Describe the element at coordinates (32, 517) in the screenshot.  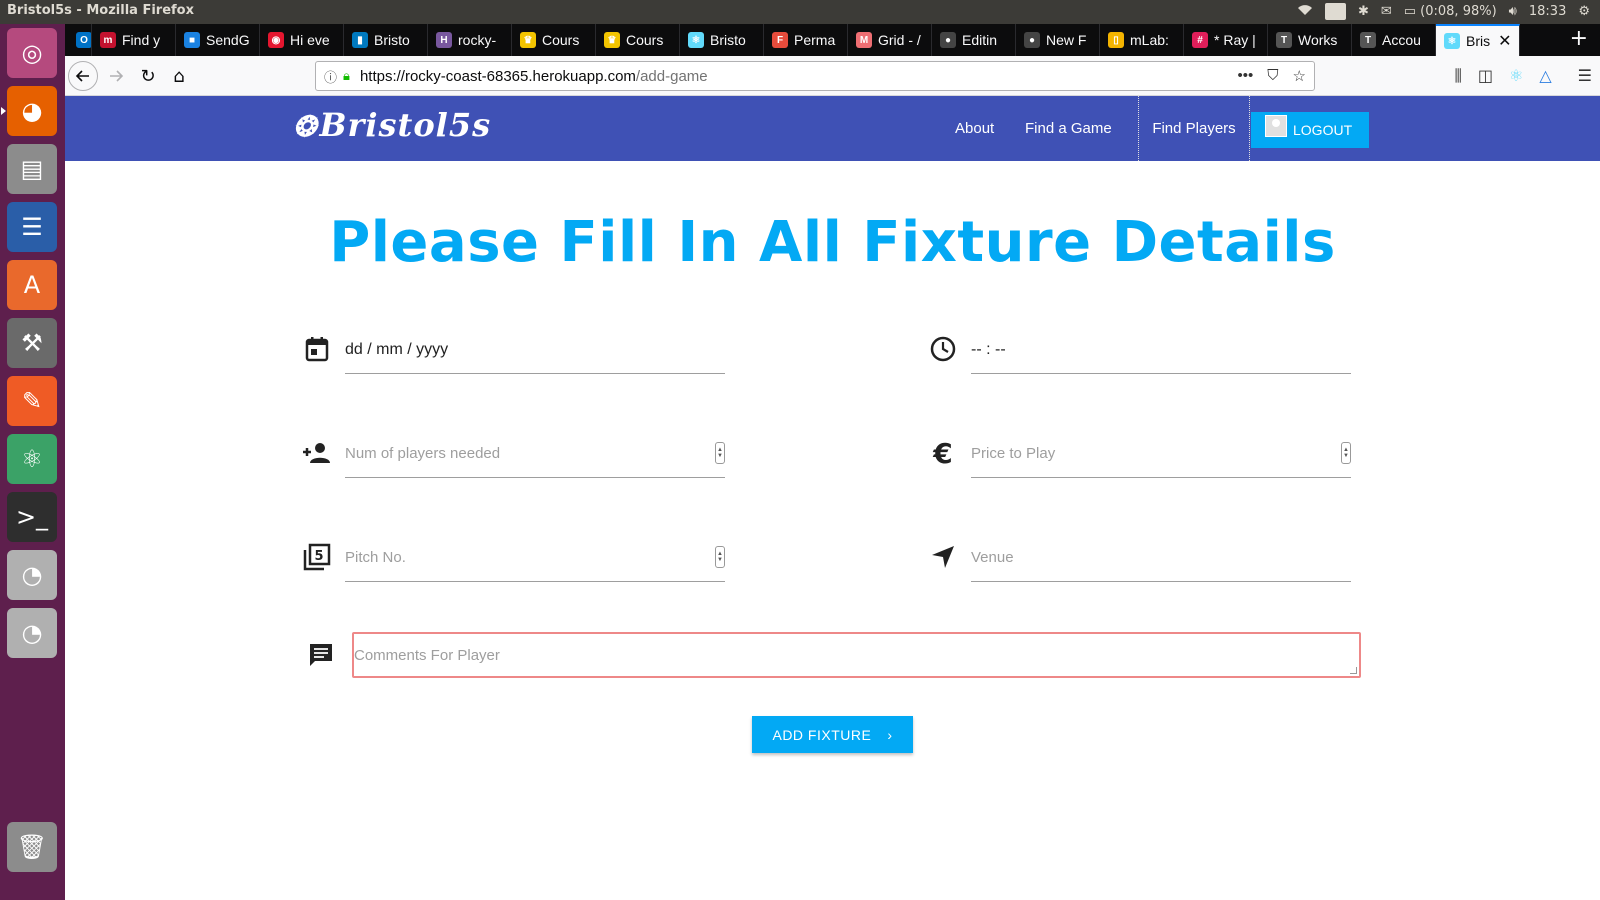
I see `terminal-icon: >_` at that location.